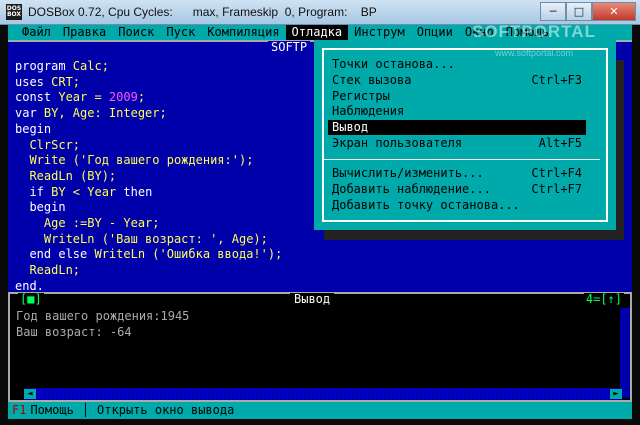 This screenshot has height=425, width=640. Describe the element at coordinates (166, 410) in the screenshot. I see `status-hint: Открыть окно вывода` at that location.